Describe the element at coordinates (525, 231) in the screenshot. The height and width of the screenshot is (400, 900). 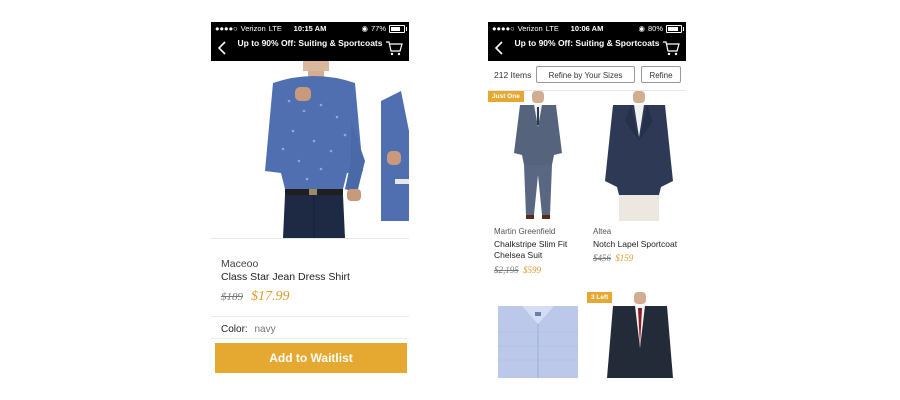
I see `product-brand: Martin Greenfield` at that location.